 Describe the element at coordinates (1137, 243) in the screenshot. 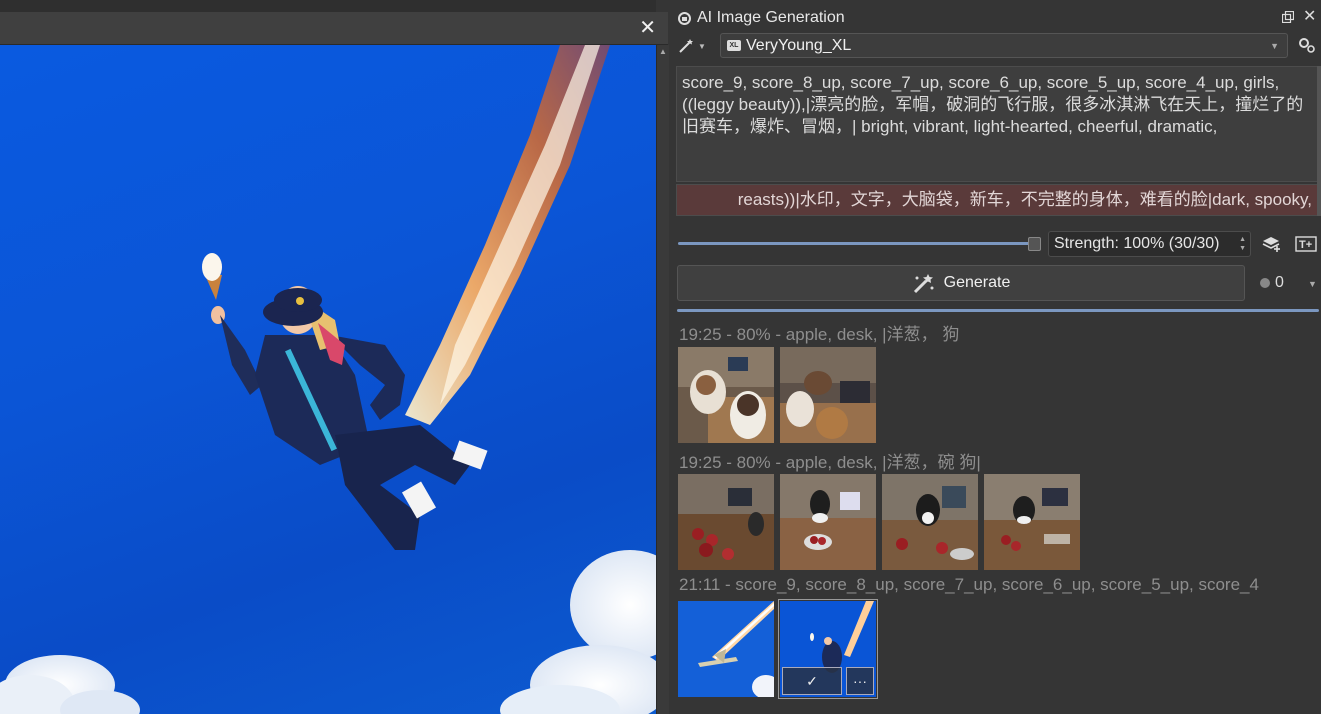

I see `strength-value: Strength: 100% (30/30)` at that location.